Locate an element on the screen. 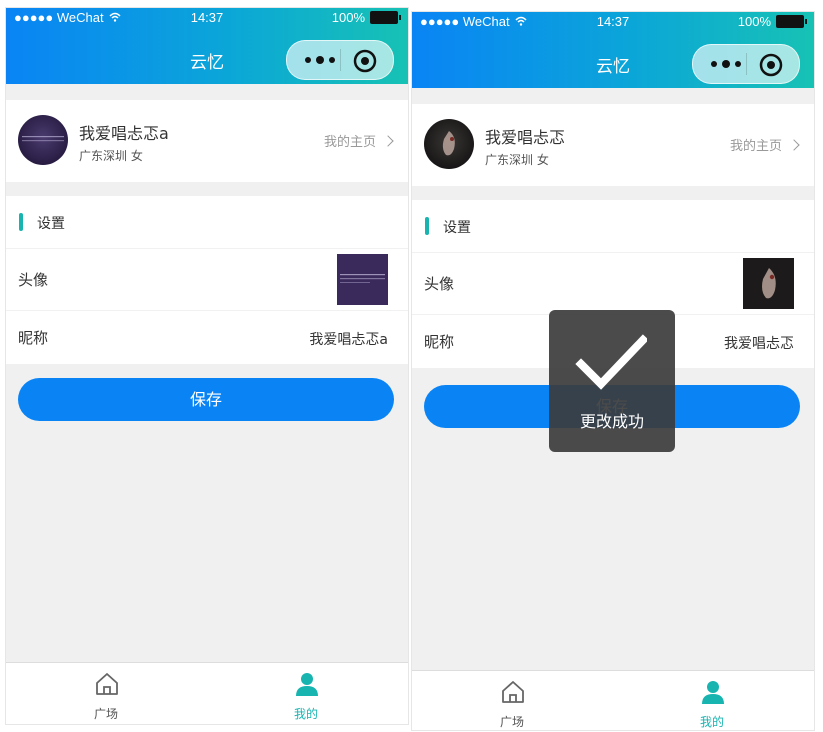 The image size is (823, 732). settings-card: 设置 头像 昵称 我爱唱忐忑a is located at coordinates (207, 280).